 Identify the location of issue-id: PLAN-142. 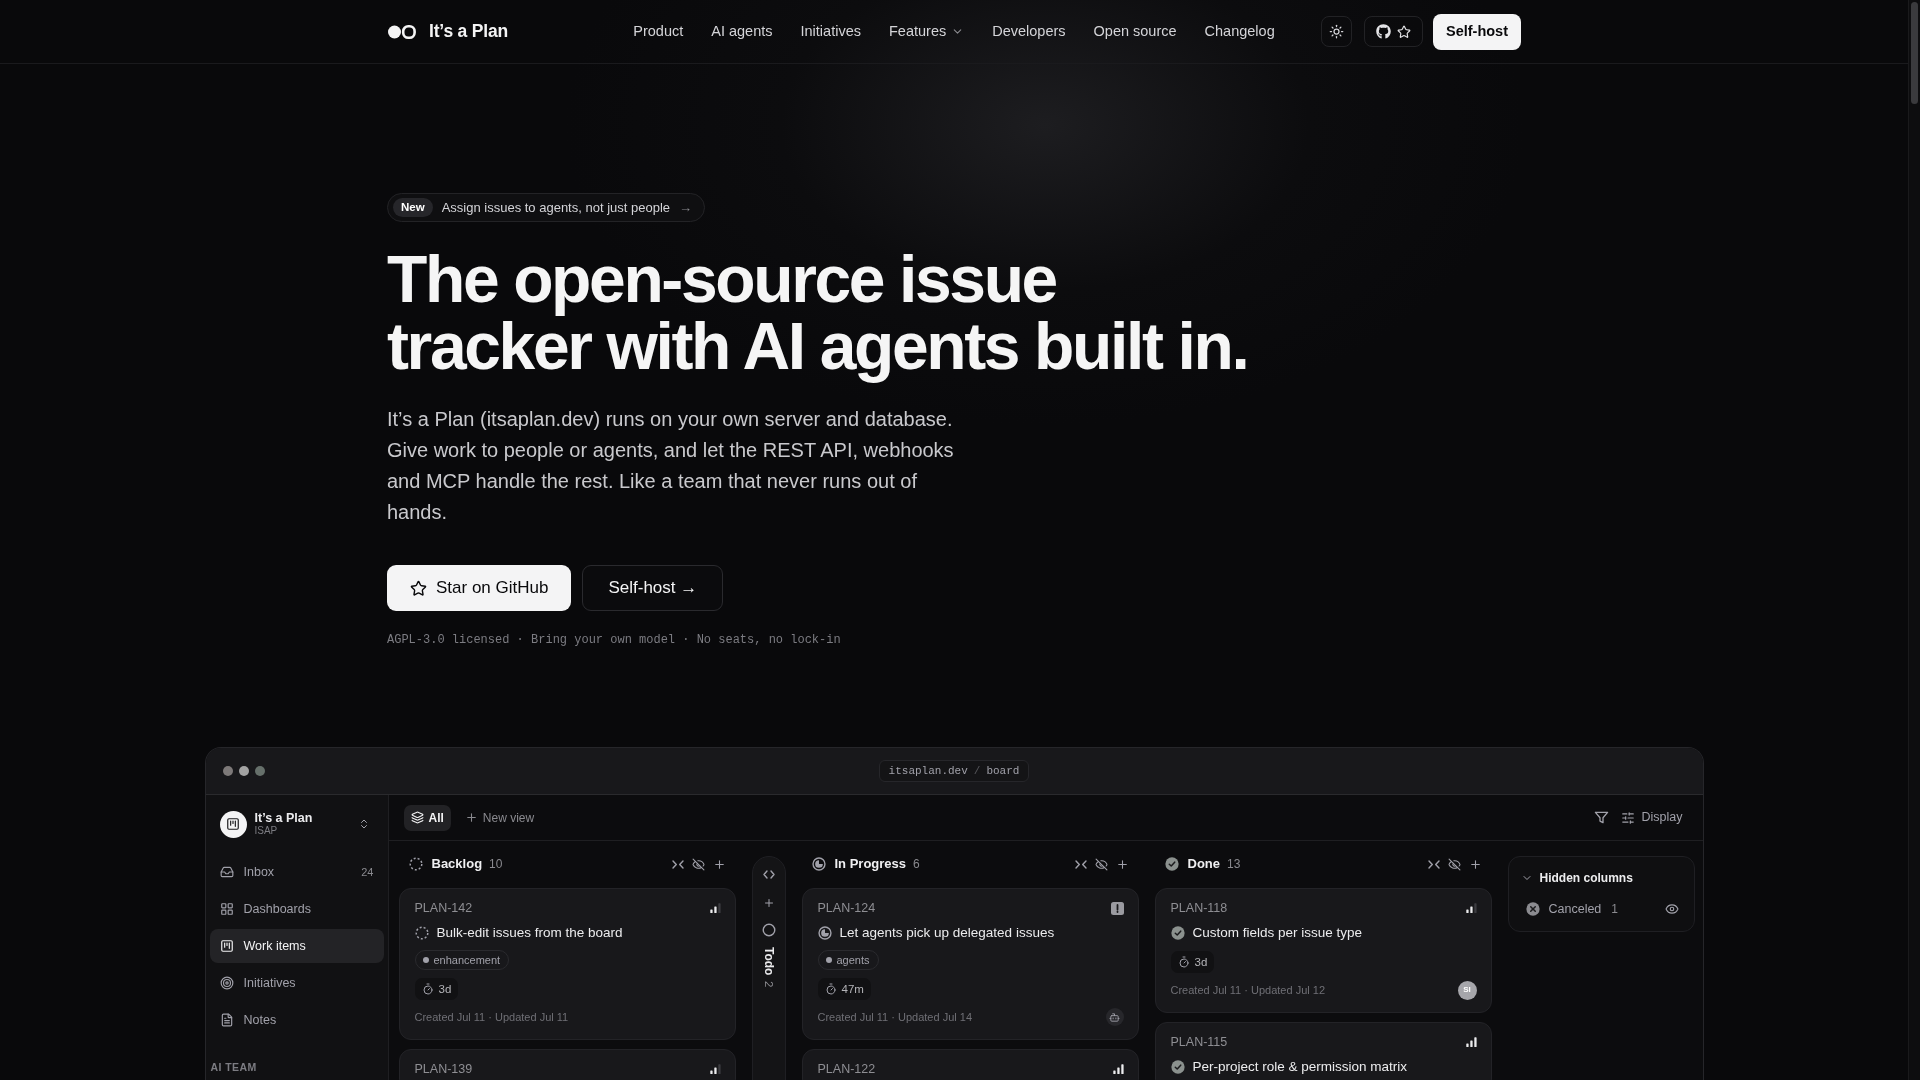
(443, 908).